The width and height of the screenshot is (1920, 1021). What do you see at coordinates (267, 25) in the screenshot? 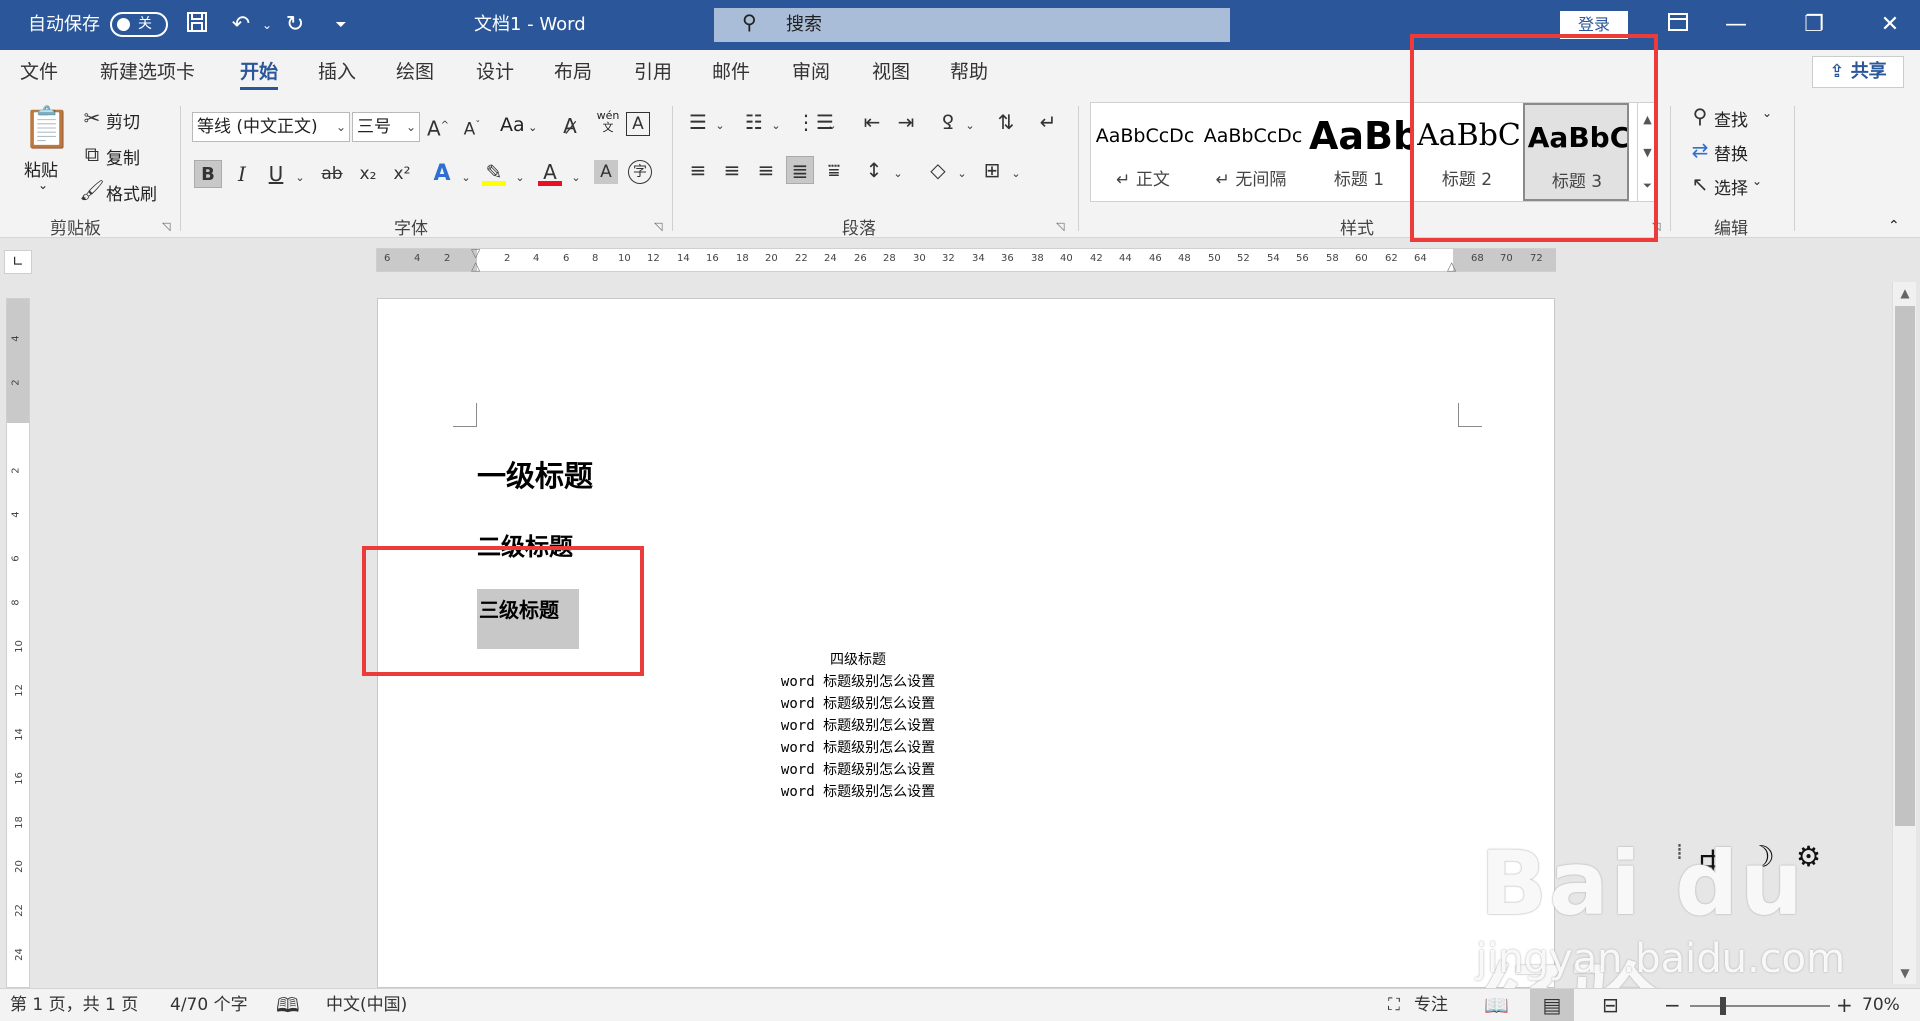
I see `undo-dropdown-icon: ⌄` at bounding box center [267, 25].